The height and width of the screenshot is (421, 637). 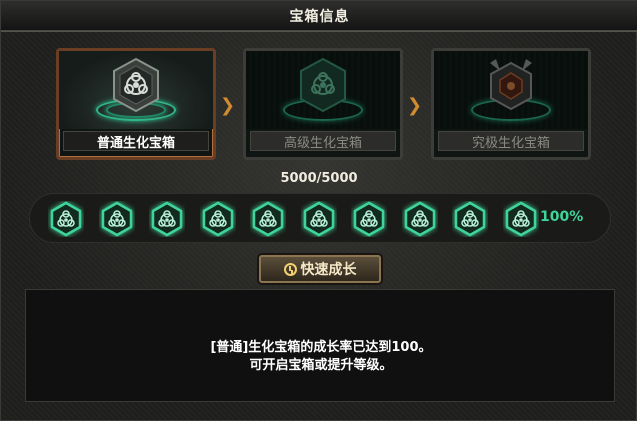 I want to click on growth-progress-text: 5000/5000, so click(x=319, y=178).